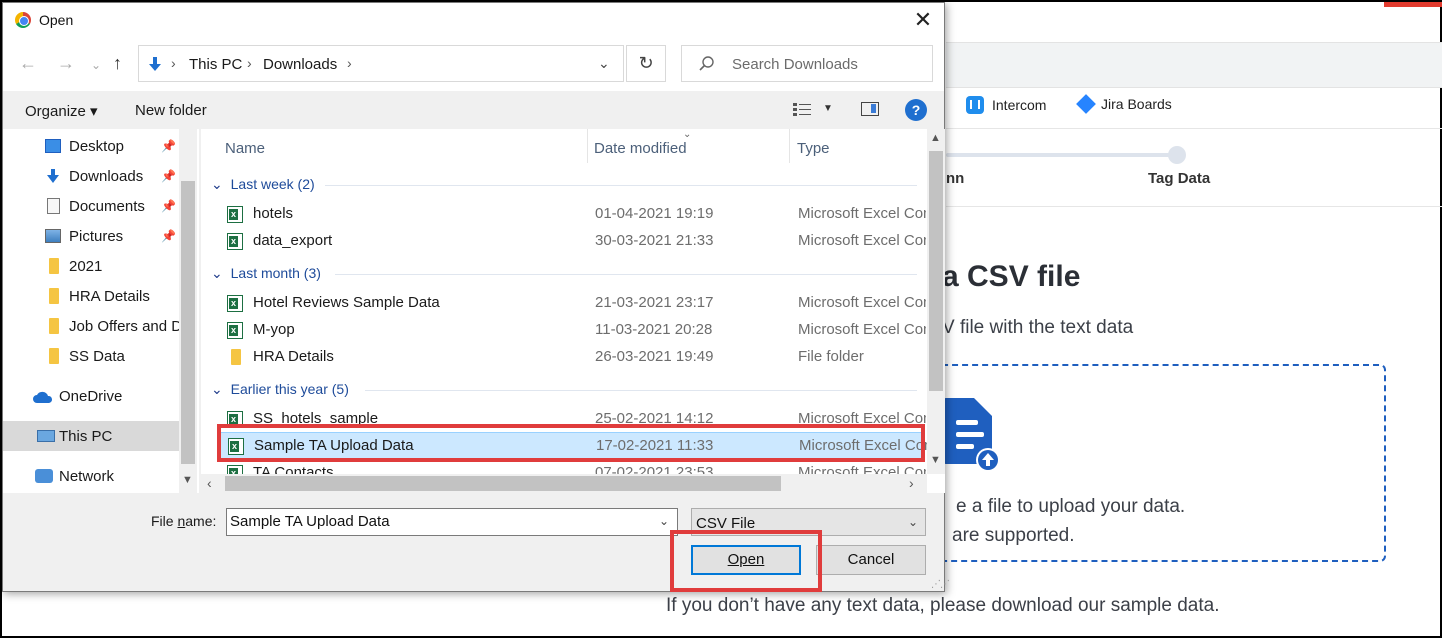  I want to click on recent-locations-chevron-icon: ⌄, so click(96, 65).